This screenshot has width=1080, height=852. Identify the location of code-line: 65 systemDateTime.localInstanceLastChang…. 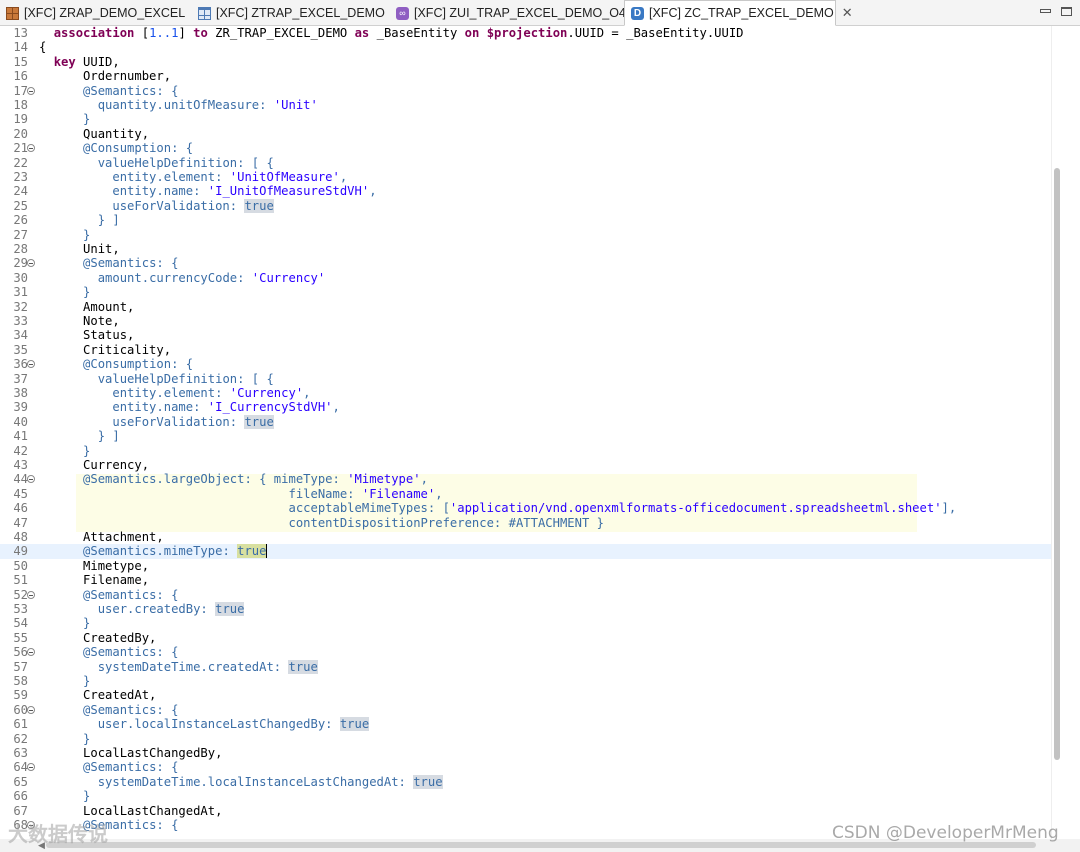
(526, 781).